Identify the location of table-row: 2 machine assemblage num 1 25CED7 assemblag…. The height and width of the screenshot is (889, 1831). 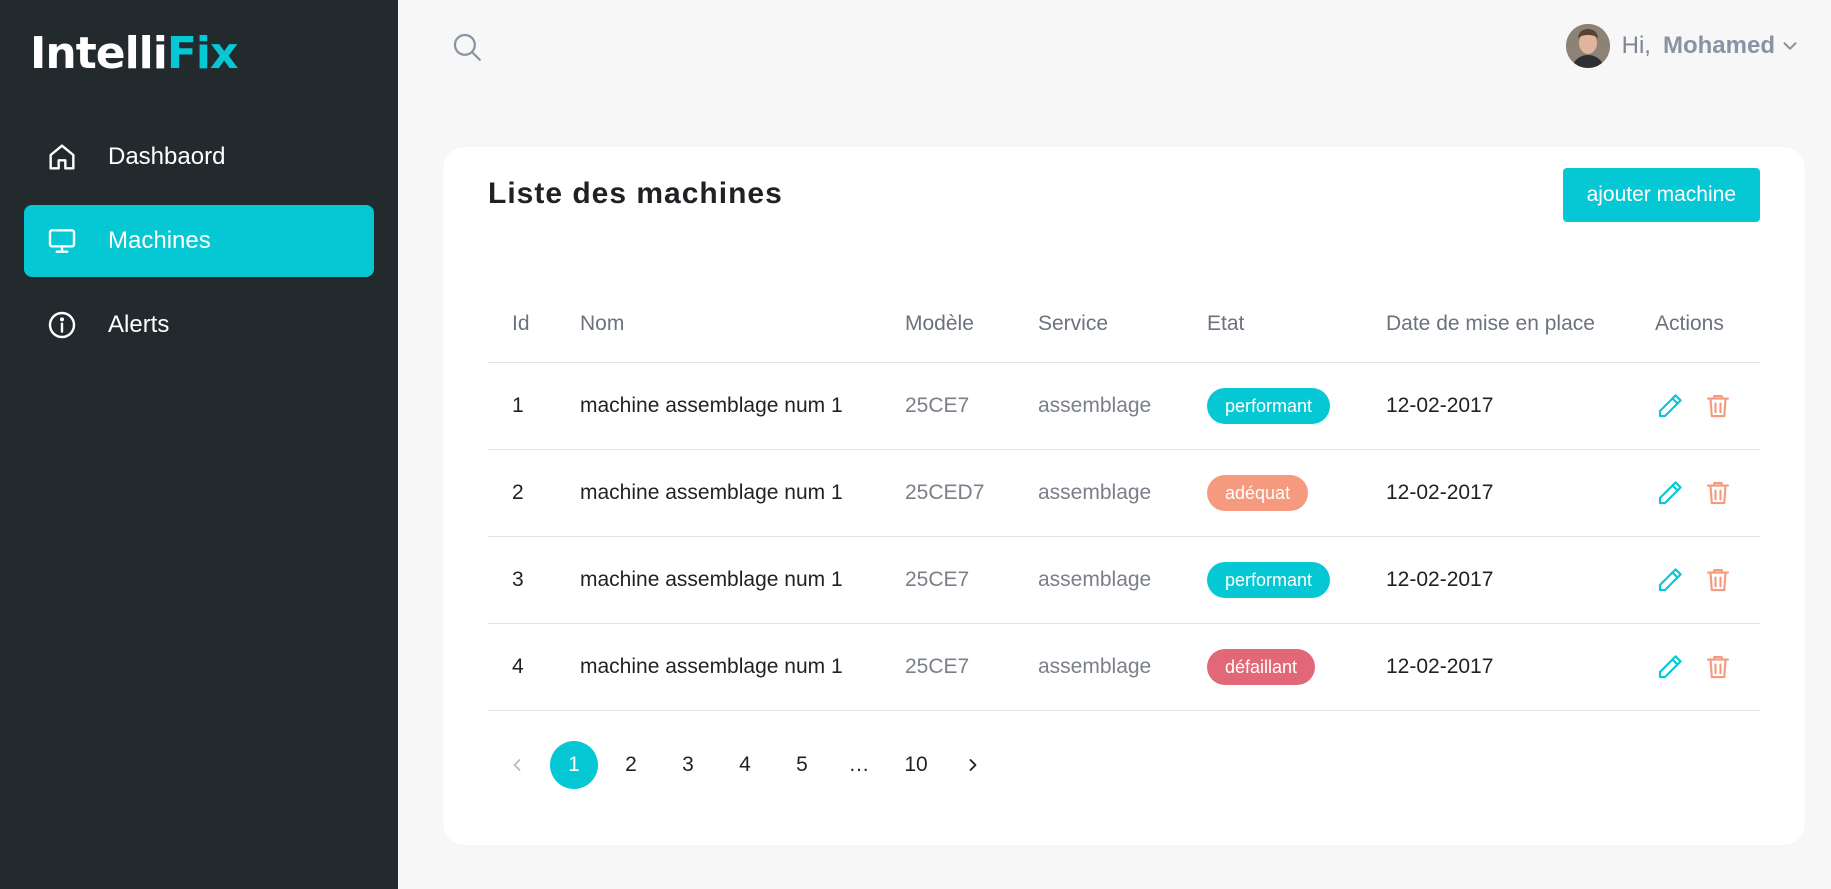
(1124, 493).